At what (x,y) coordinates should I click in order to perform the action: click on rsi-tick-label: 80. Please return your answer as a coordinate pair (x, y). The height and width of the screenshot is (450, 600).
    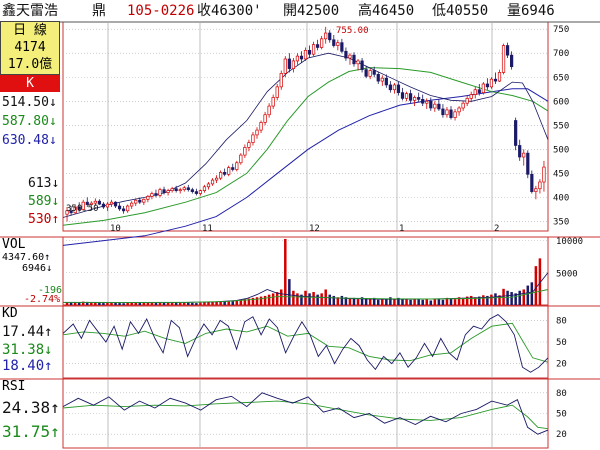
    Looking at the image, I should click on (561, 394).